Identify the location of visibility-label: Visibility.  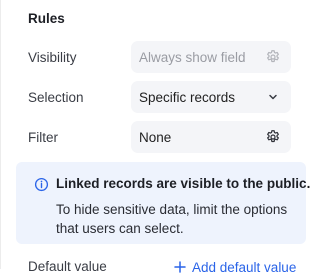
(52, 57).